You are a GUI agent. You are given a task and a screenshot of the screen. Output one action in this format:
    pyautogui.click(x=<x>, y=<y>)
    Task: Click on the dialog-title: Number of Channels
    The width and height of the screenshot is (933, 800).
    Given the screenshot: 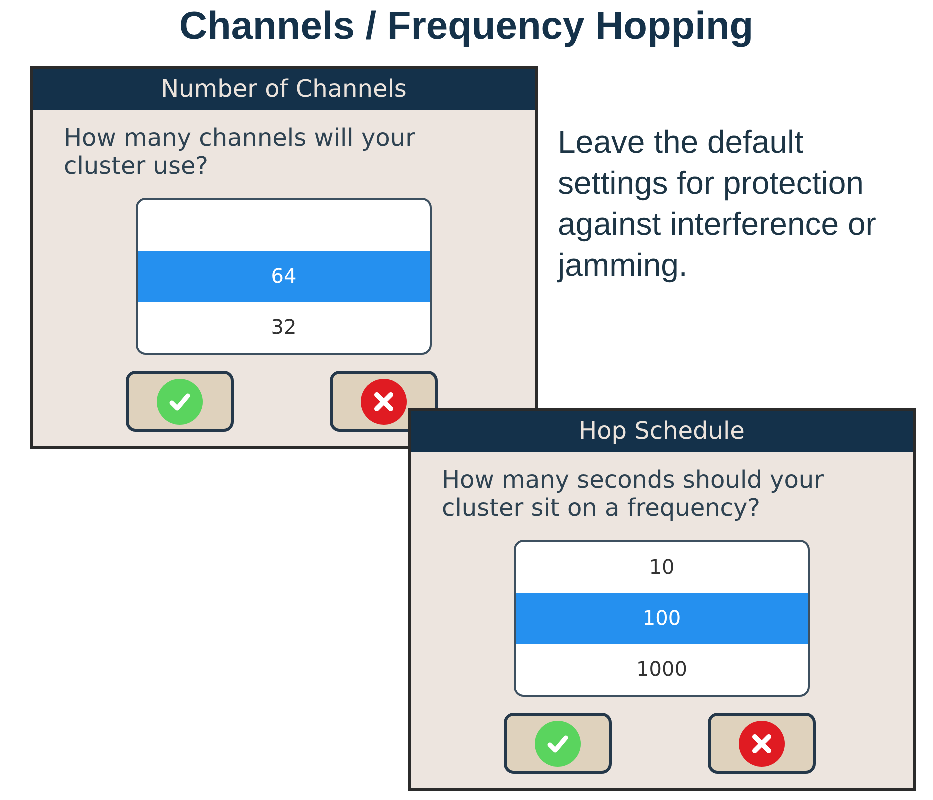 What is the action you would take?
    pyautogui.click(x=284, y=89)
    